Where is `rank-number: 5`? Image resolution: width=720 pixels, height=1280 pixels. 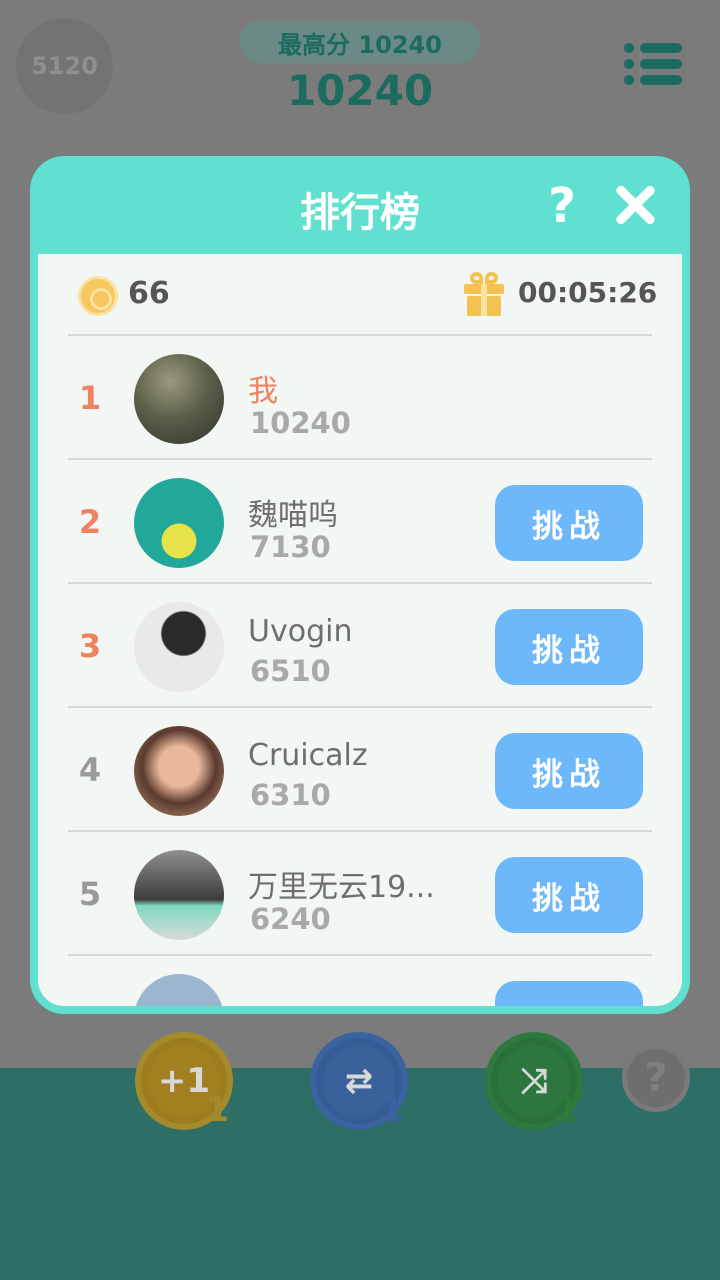 rank-number: 5 is located at coordinates (90, 894).